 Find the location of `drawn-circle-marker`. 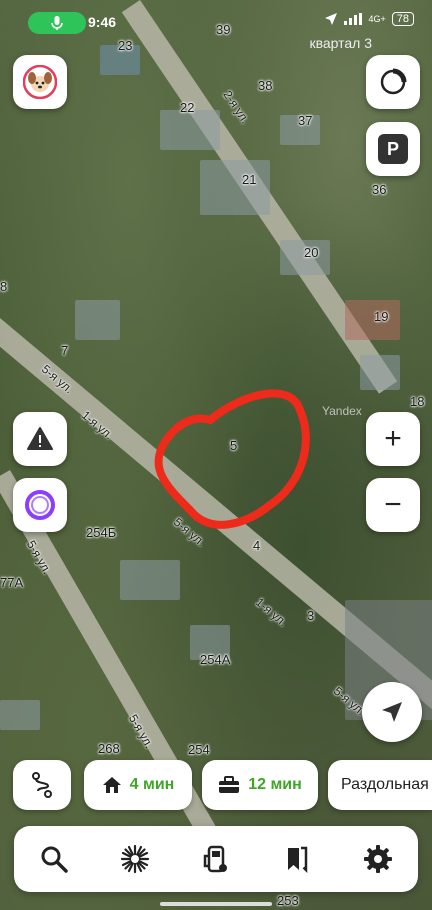

drawn-circle-marker is located at coordinates (232, 459).